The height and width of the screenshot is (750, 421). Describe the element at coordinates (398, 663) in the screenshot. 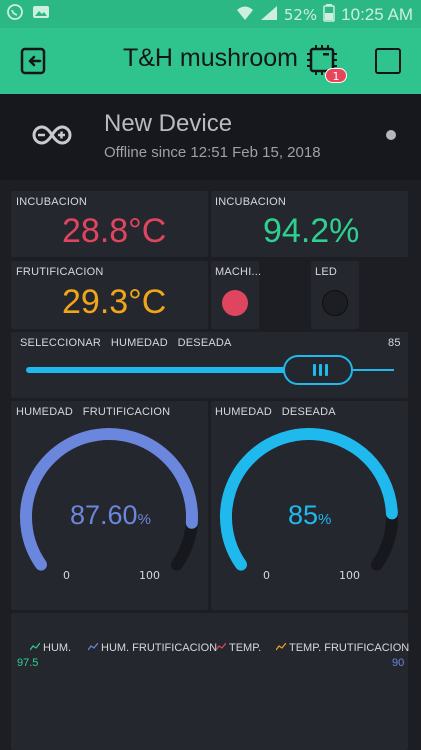

I see `chart-right-value: 90` at that location.